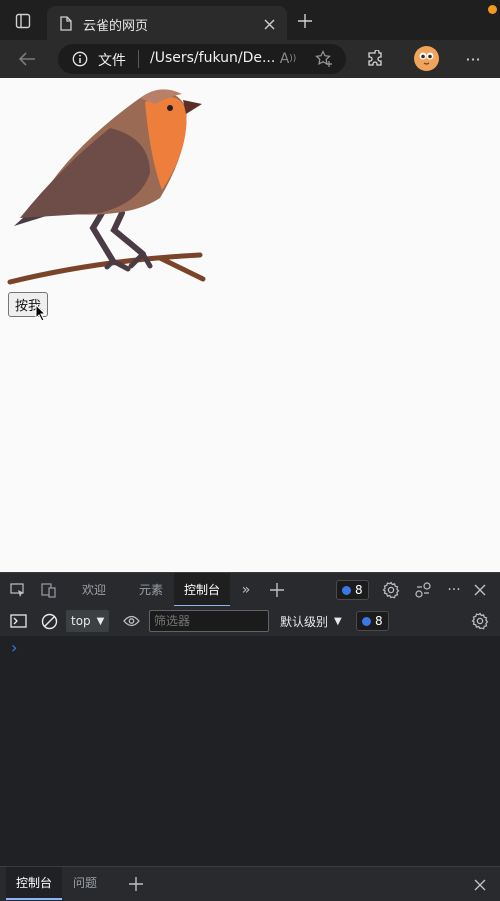 The width and height of the screenshot is (500, 901). I want to click on drawer-tab-issues: 问题, so click(85, 883).